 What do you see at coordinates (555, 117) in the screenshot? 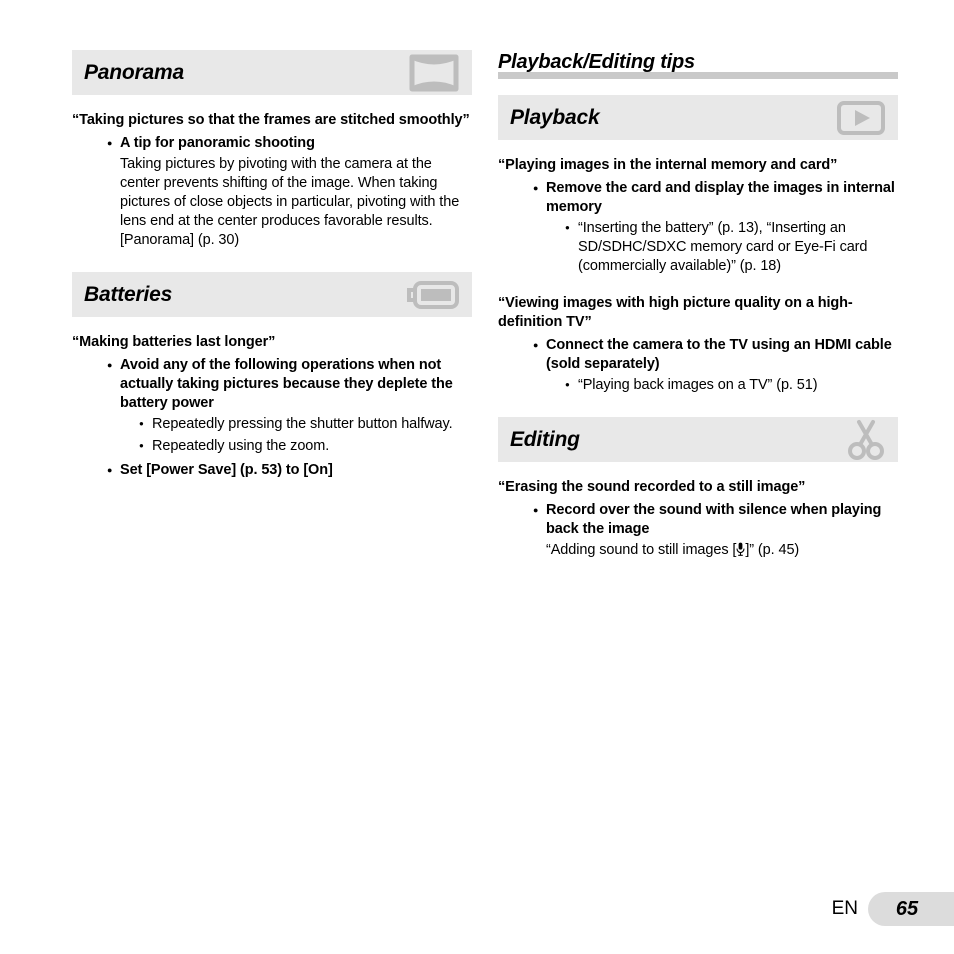
I see `section-title-playback: Playback` at bounding box center [555, 117].